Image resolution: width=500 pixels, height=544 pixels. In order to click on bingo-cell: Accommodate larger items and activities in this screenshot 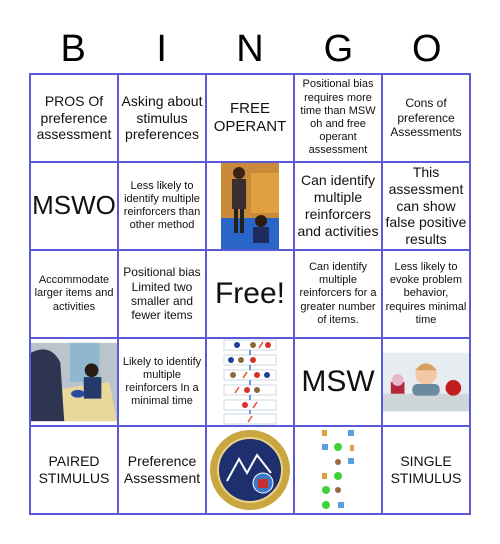, I will do `click(74, 294)`.